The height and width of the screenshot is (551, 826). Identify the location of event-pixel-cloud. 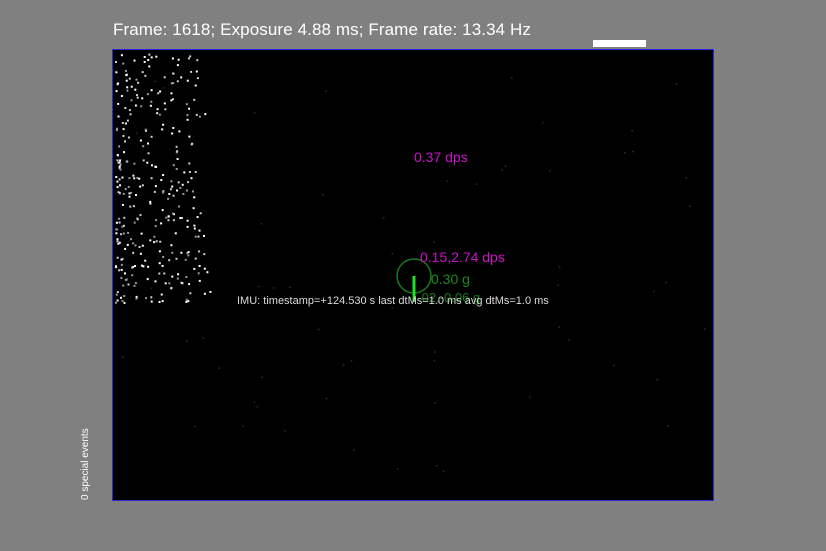
(163, 178).